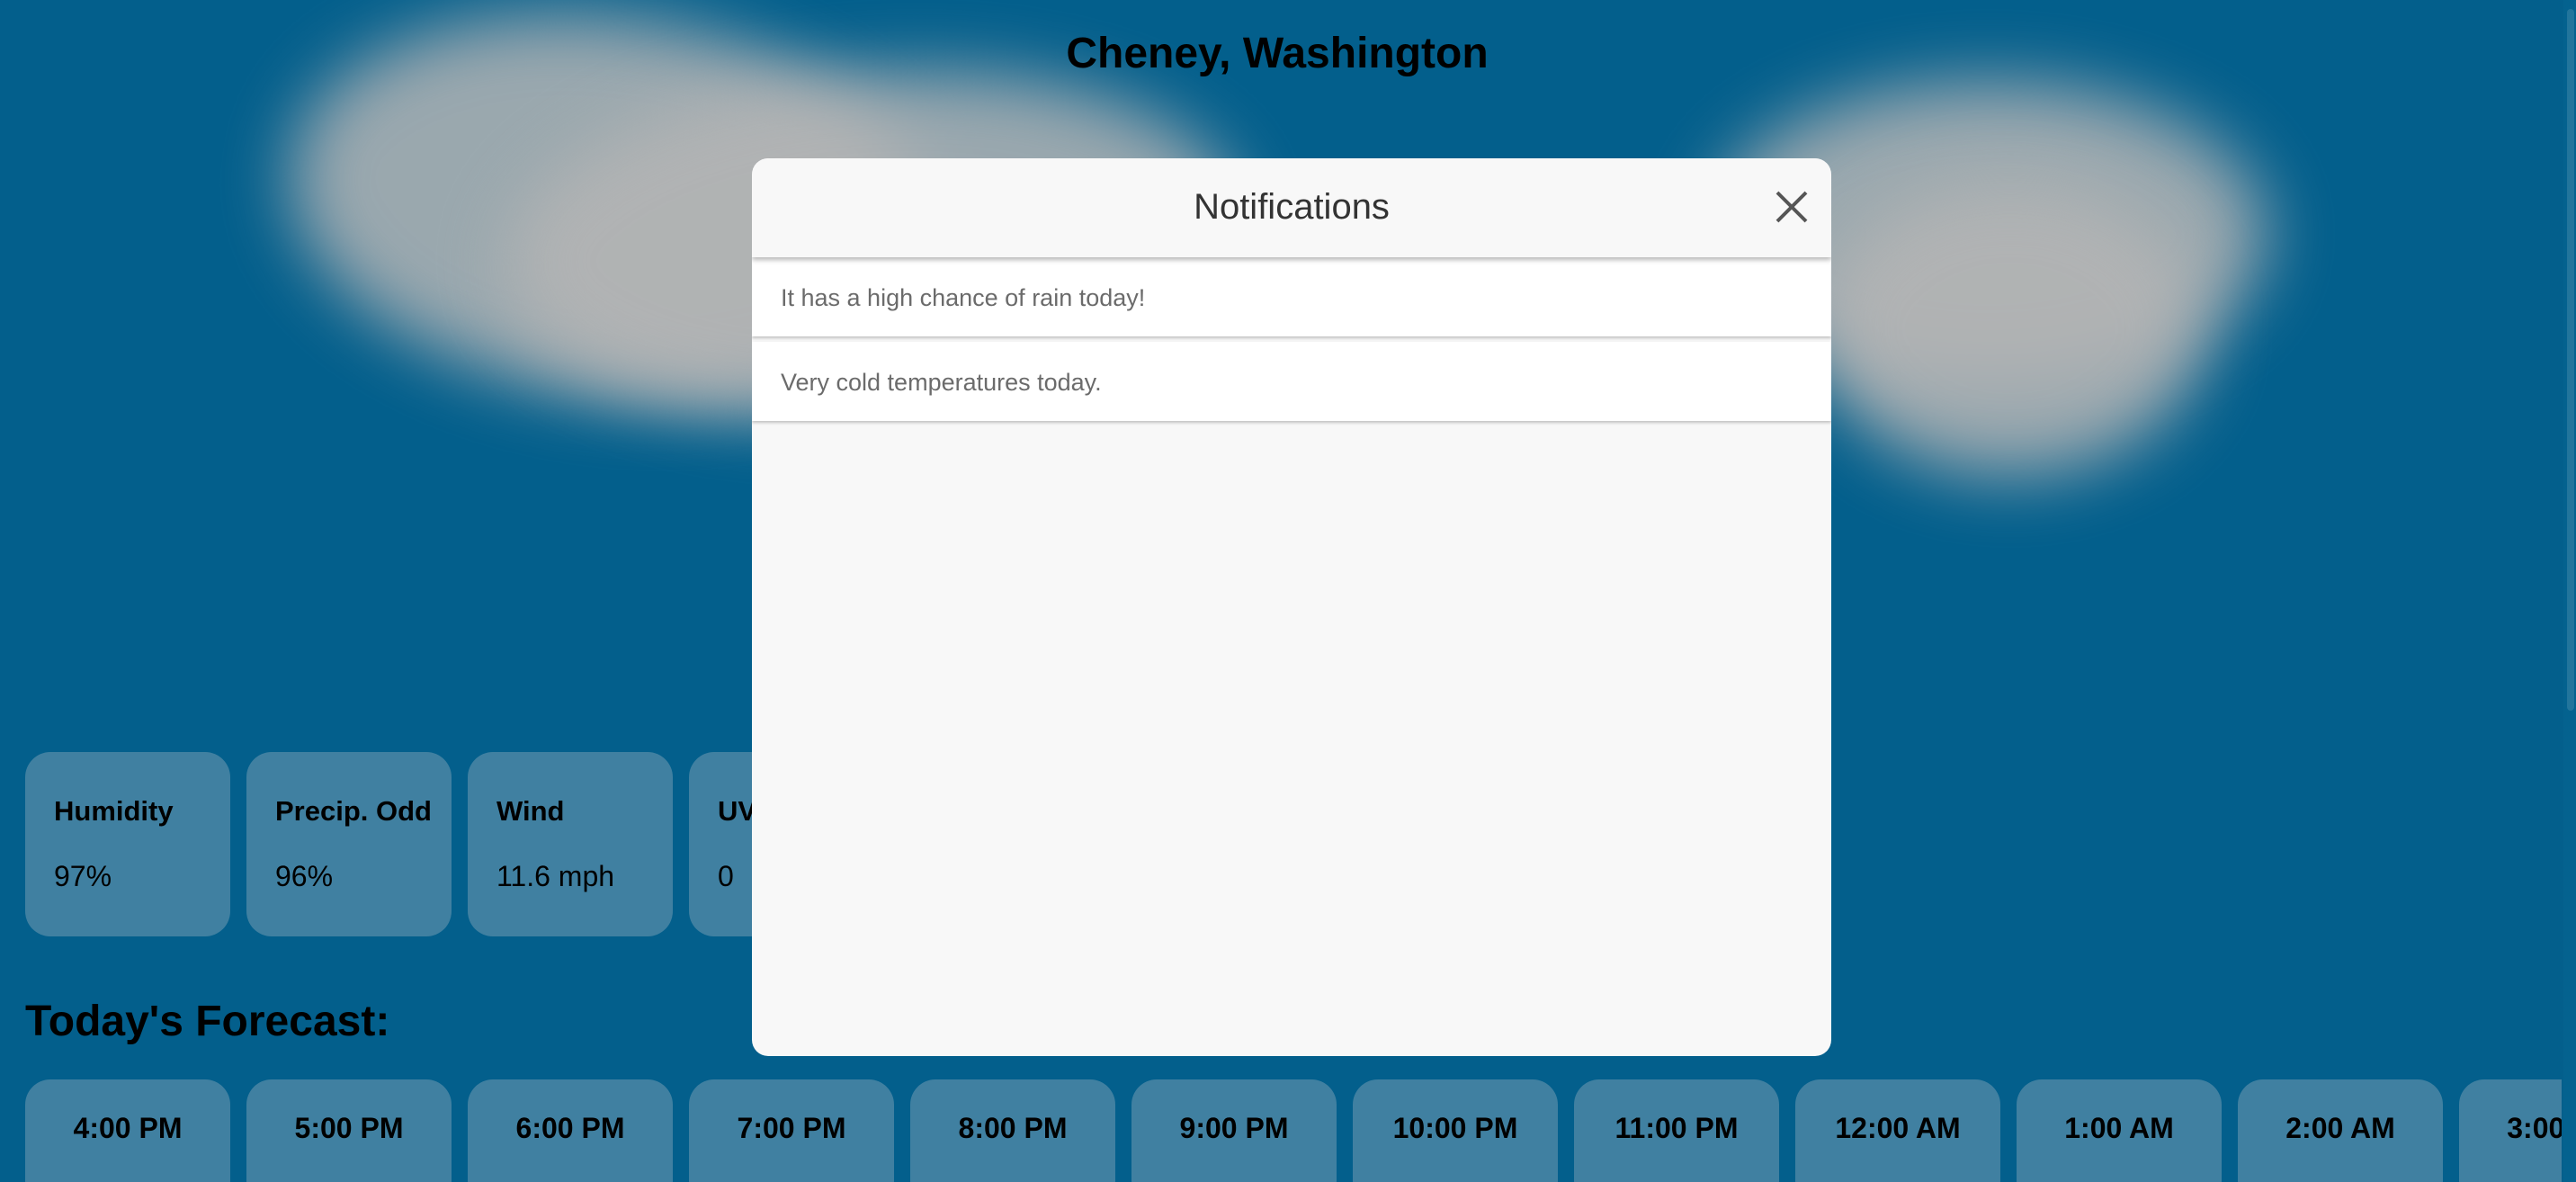  Describe the element at coordinates (353, 811) in the screenshot. I see `stat-label: Precip. Odd` at that location.